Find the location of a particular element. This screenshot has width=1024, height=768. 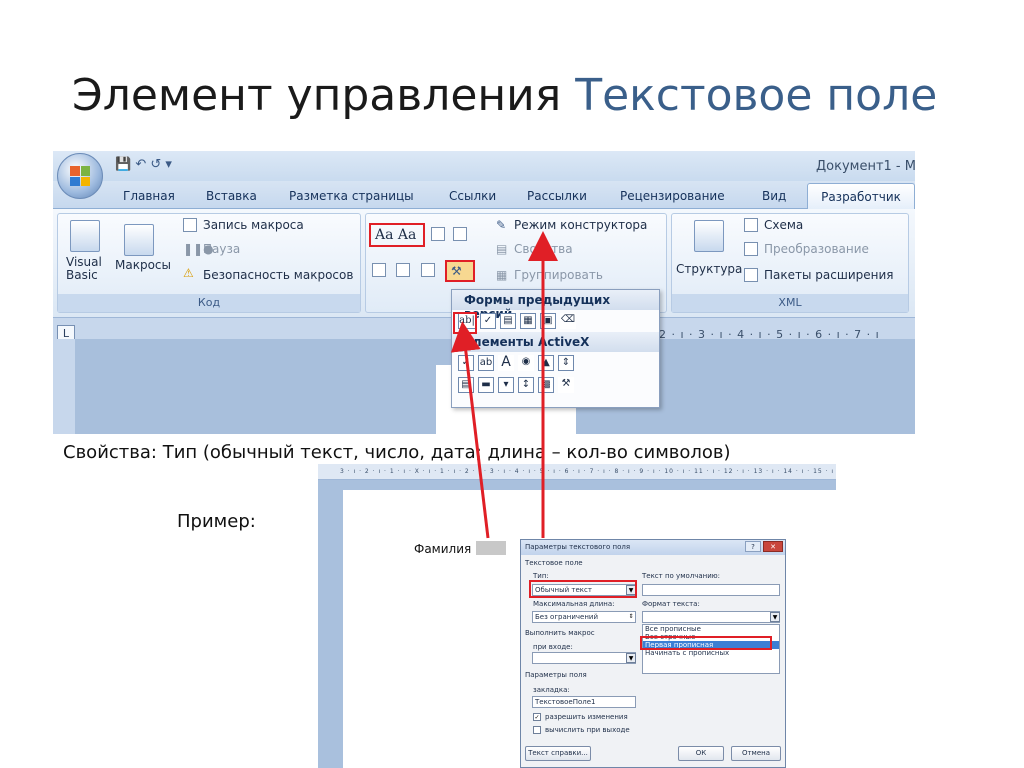

quick-access-bar is located at coordinates (484, 166).